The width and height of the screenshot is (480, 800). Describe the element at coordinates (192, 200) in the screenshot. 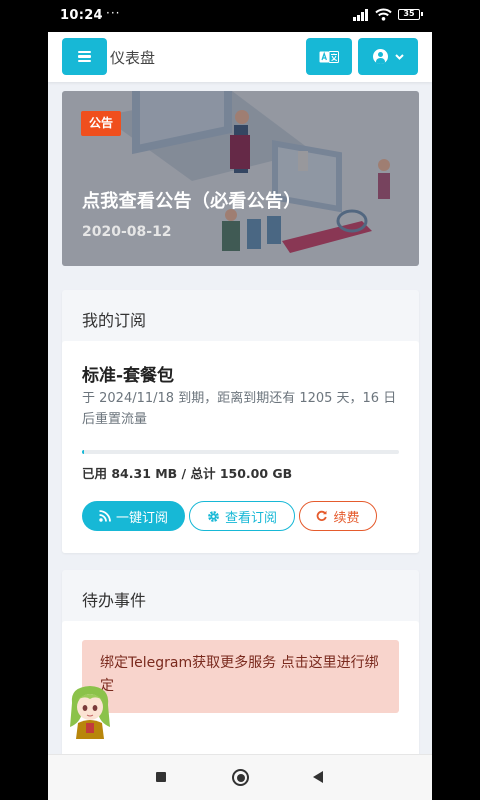

I see `announcement-title: 点我查看公告（必看公告）` at that location.